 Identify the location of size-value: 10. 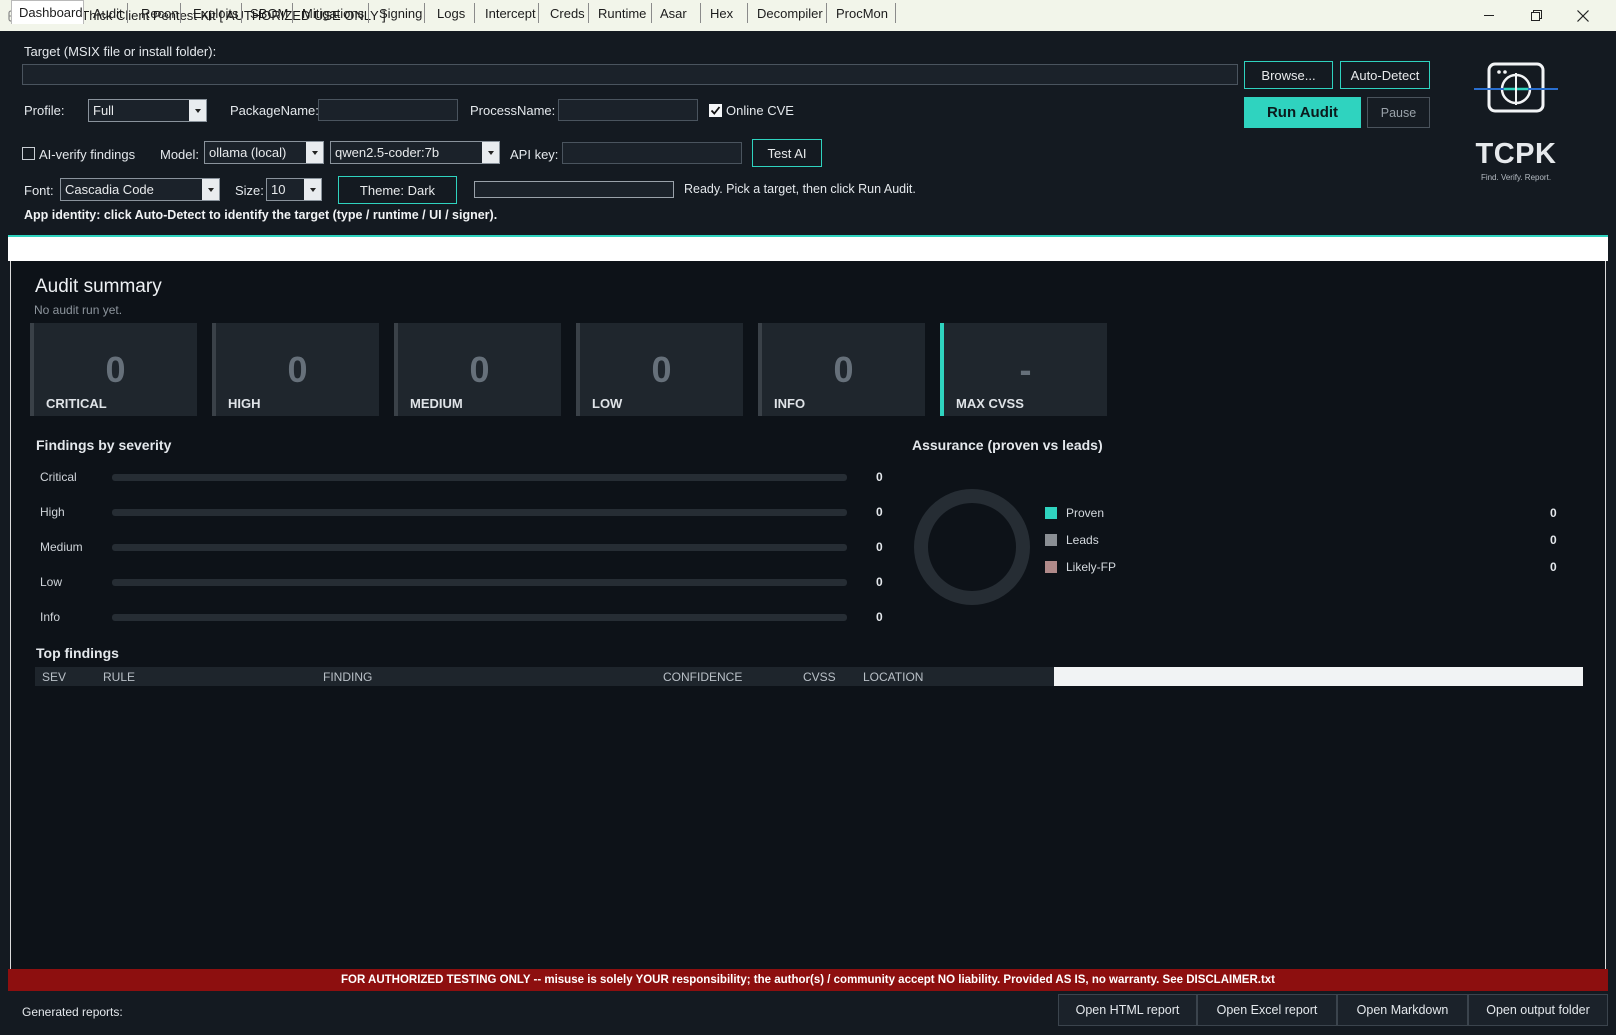
(278, 189).